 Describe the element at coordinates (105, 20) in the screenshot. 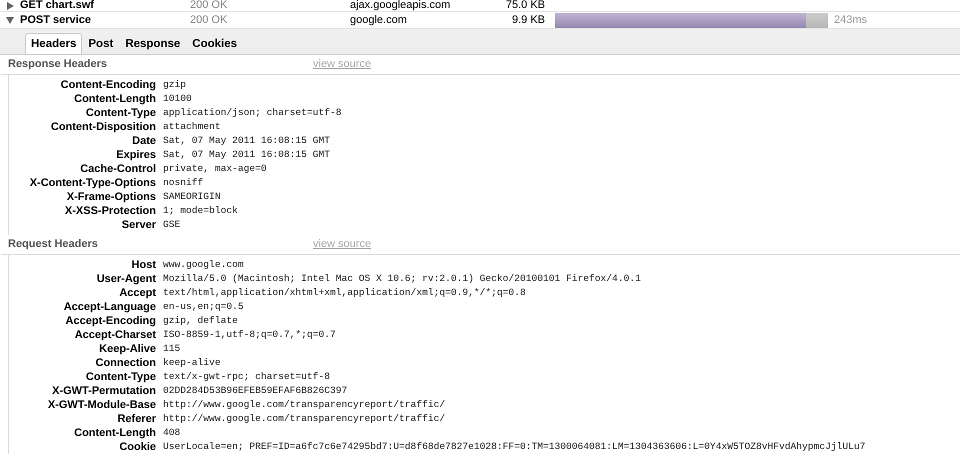

I see `request-name: POST service` at that location.